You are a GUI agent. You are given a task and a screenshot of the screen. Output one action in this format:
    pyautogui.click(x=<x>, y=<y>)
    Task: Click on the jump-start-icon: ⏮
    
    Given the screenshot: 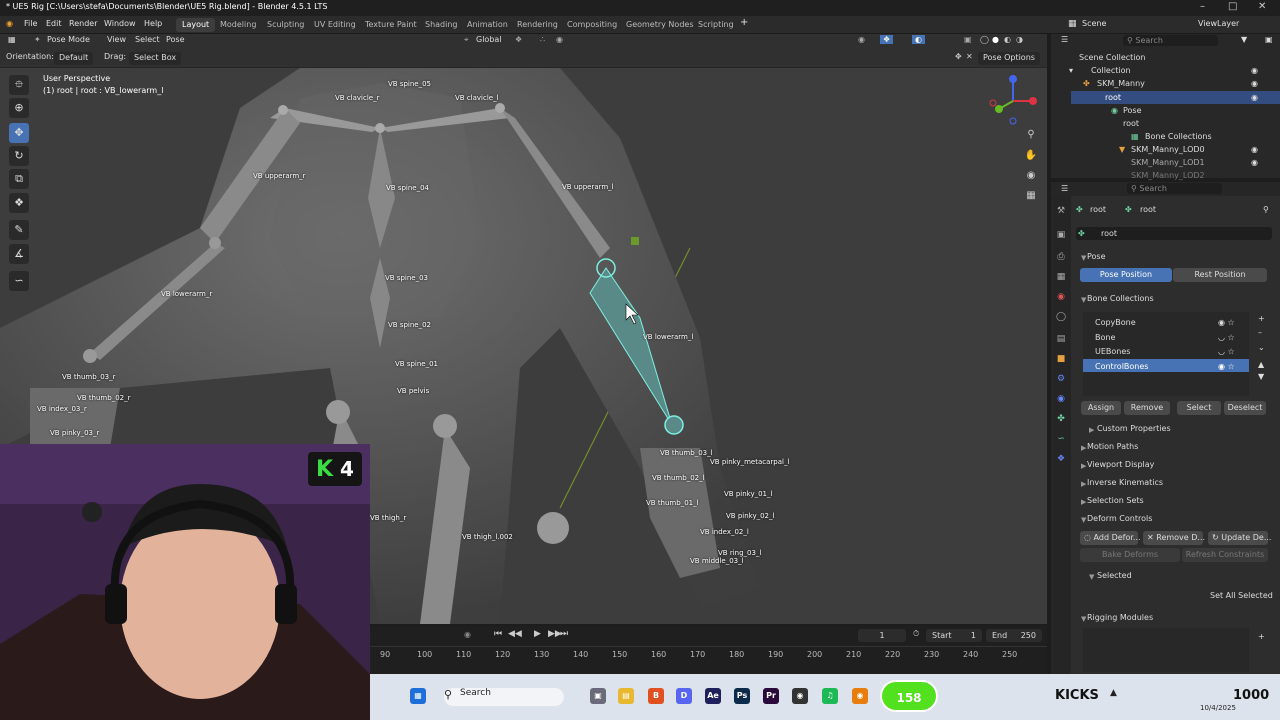 What is the action you would take?
    pyautogui.click(x=498, y=634)
    